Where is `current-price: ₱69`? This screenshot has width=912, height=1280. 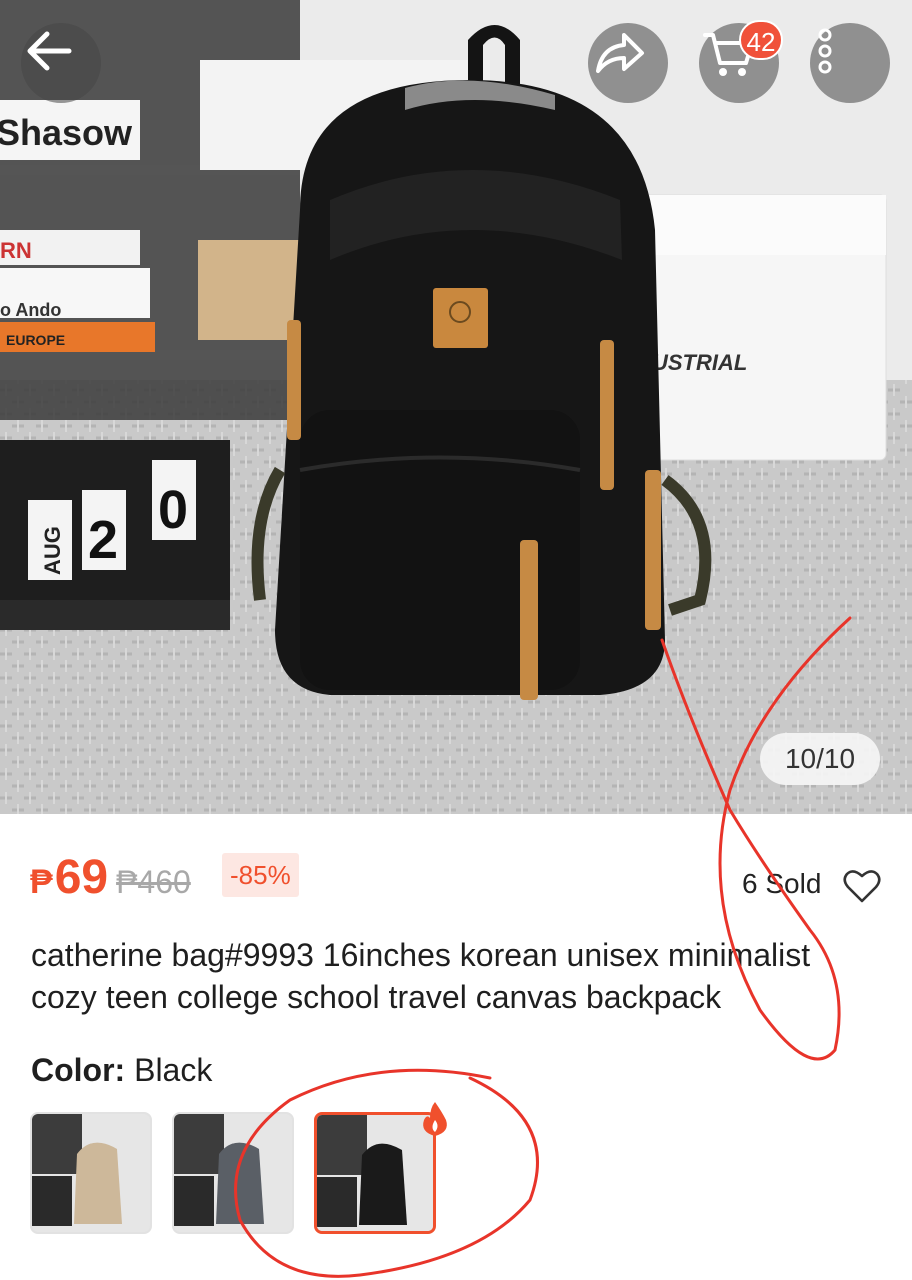 current-price: ₱69 is located at coordinates (69, 877).